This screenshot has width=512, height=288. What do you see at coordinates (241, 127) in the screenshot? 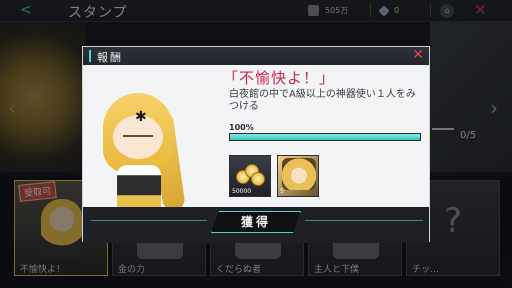
I see `progress-percent: 100%` at bounding box center [241, 127].